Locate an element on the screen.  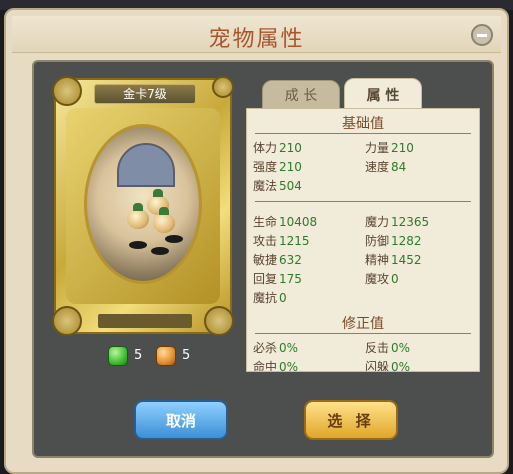
stat-label: 反击 is located at coordinates (377, 348).